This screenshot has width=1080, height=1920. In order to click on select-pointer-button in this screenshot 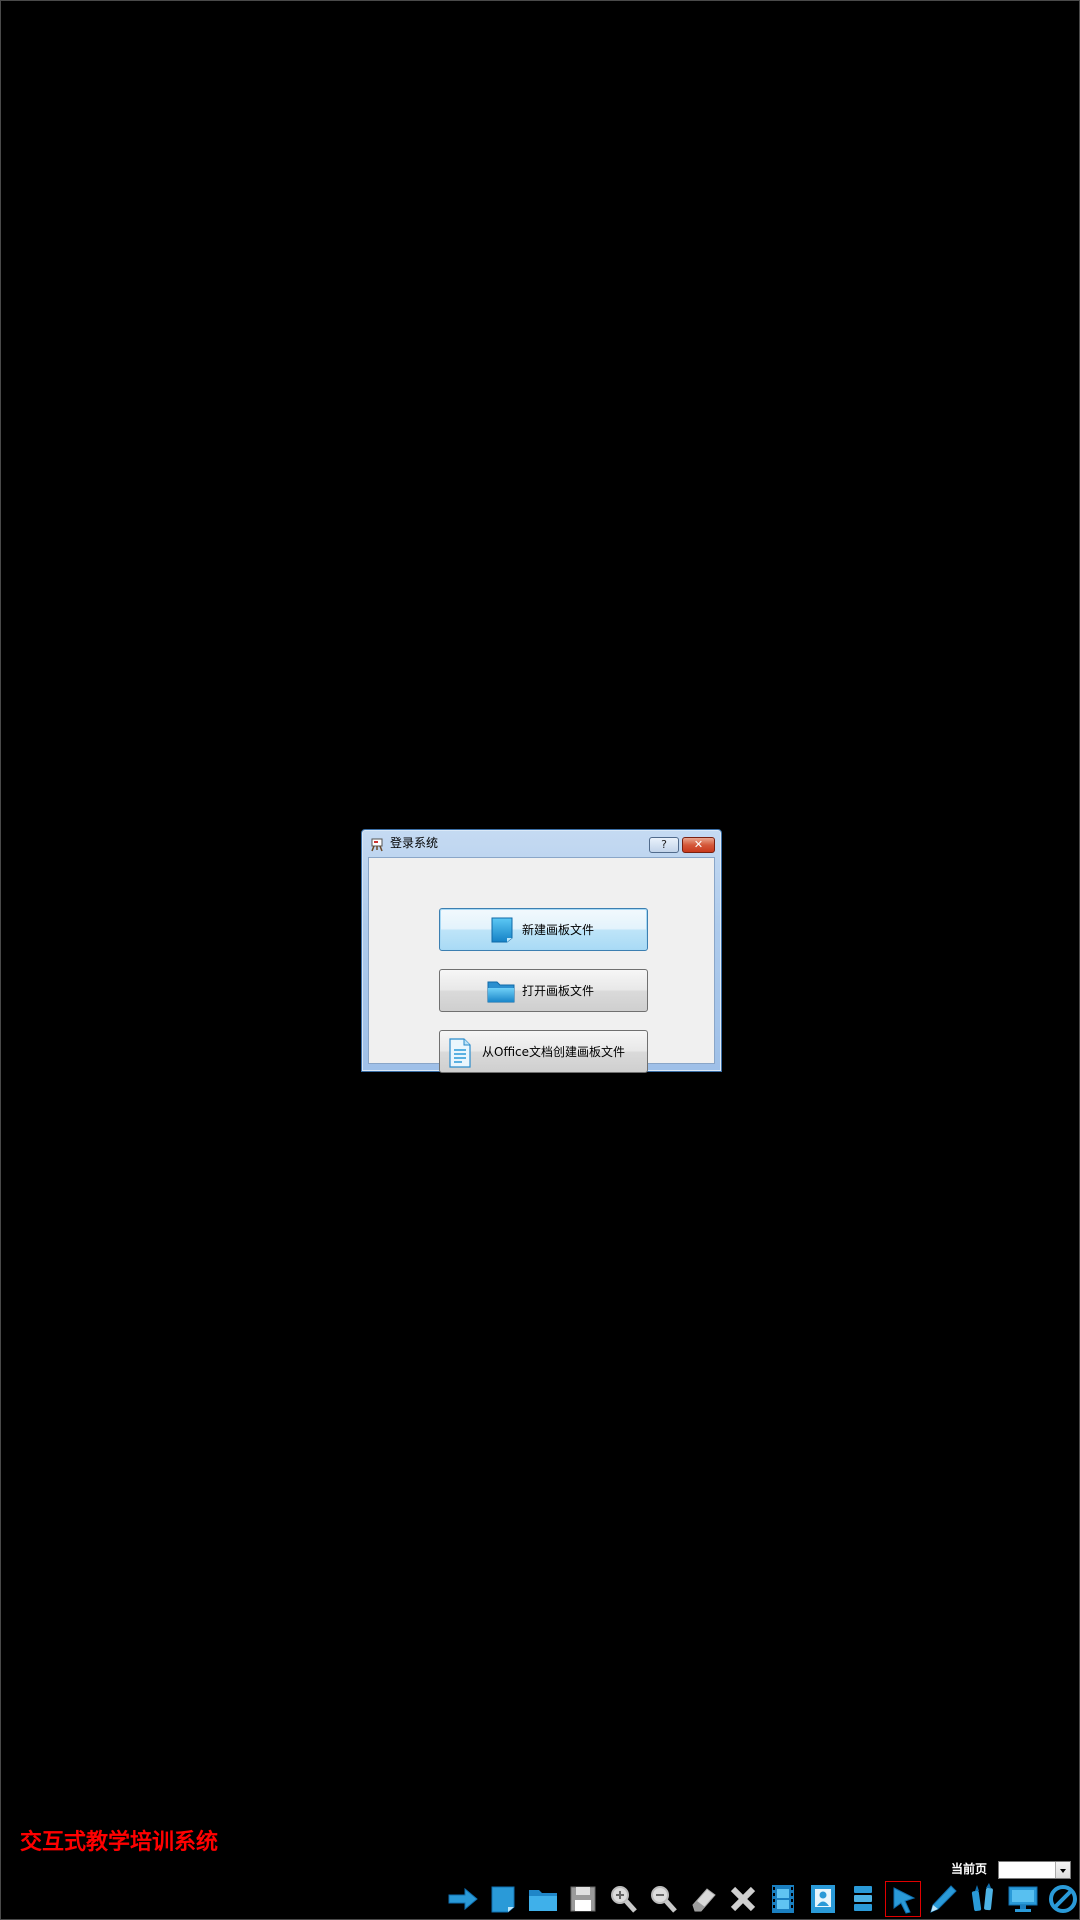, I will do `click(903, 1899)`.